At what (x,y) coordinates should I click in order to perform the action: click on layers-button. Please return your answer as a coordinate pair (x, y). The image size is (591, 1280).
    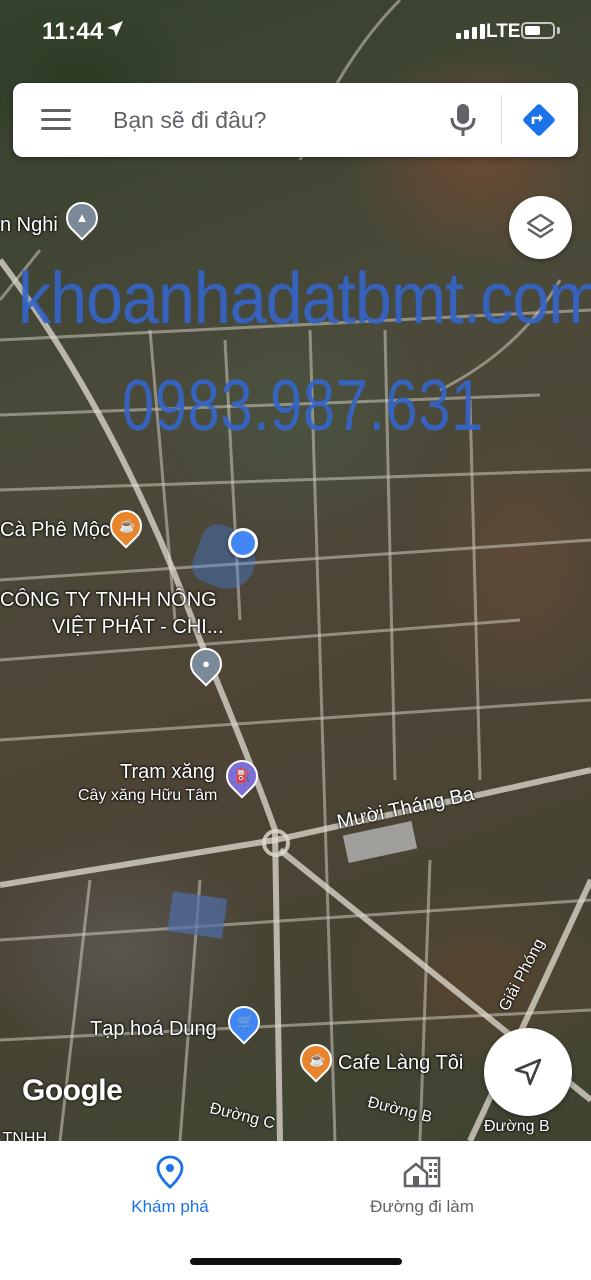
    Looking at the image, I should click on (540, 227).